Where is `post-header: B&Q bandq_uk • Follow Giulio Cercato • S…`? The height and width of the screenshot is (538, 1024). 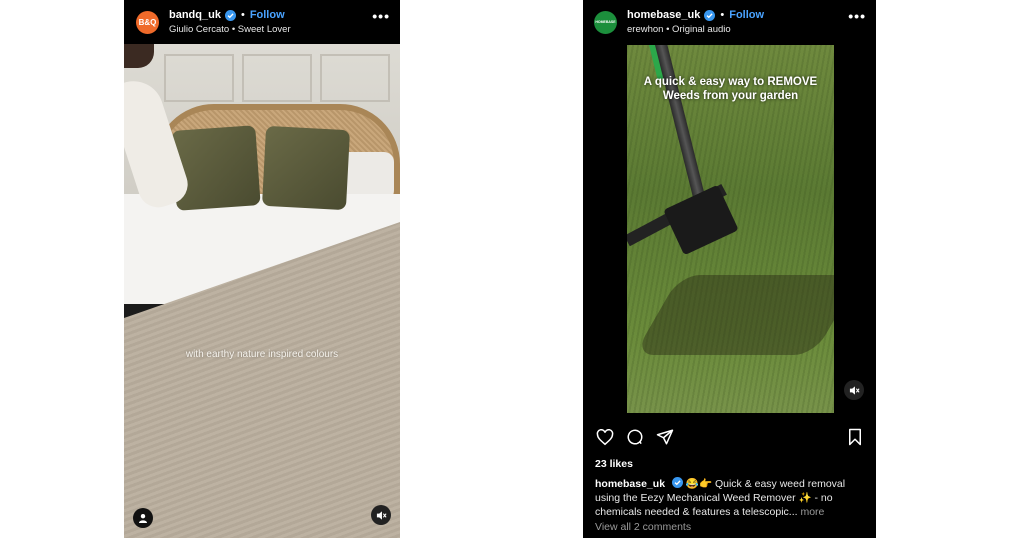
post-header: B&Q bandq_uk • Follow Giulio Cercato • S… is located at coordinates (262, 22).